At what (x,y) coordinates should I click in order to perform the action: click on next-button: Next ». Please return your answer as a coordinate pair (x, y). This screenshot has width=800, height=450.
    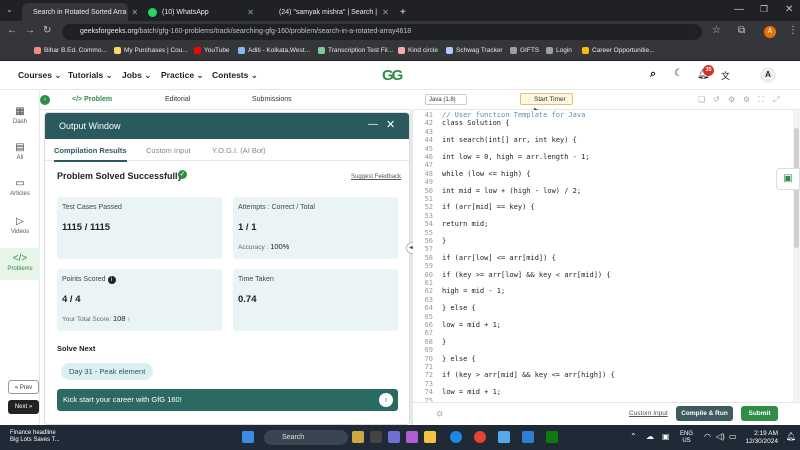
    Looking at the image, I should click on (23, 407).